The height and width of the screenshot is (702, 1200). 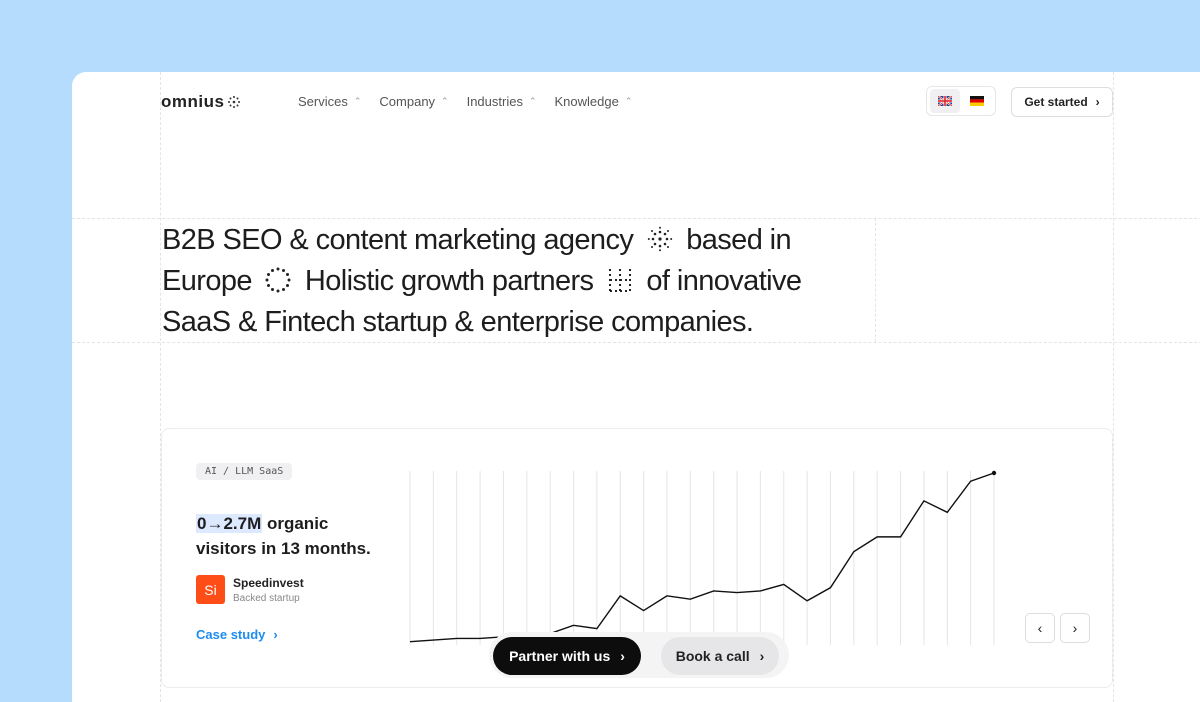 I want to click on get-started-label: Get started, so click(x=1055, y=102).